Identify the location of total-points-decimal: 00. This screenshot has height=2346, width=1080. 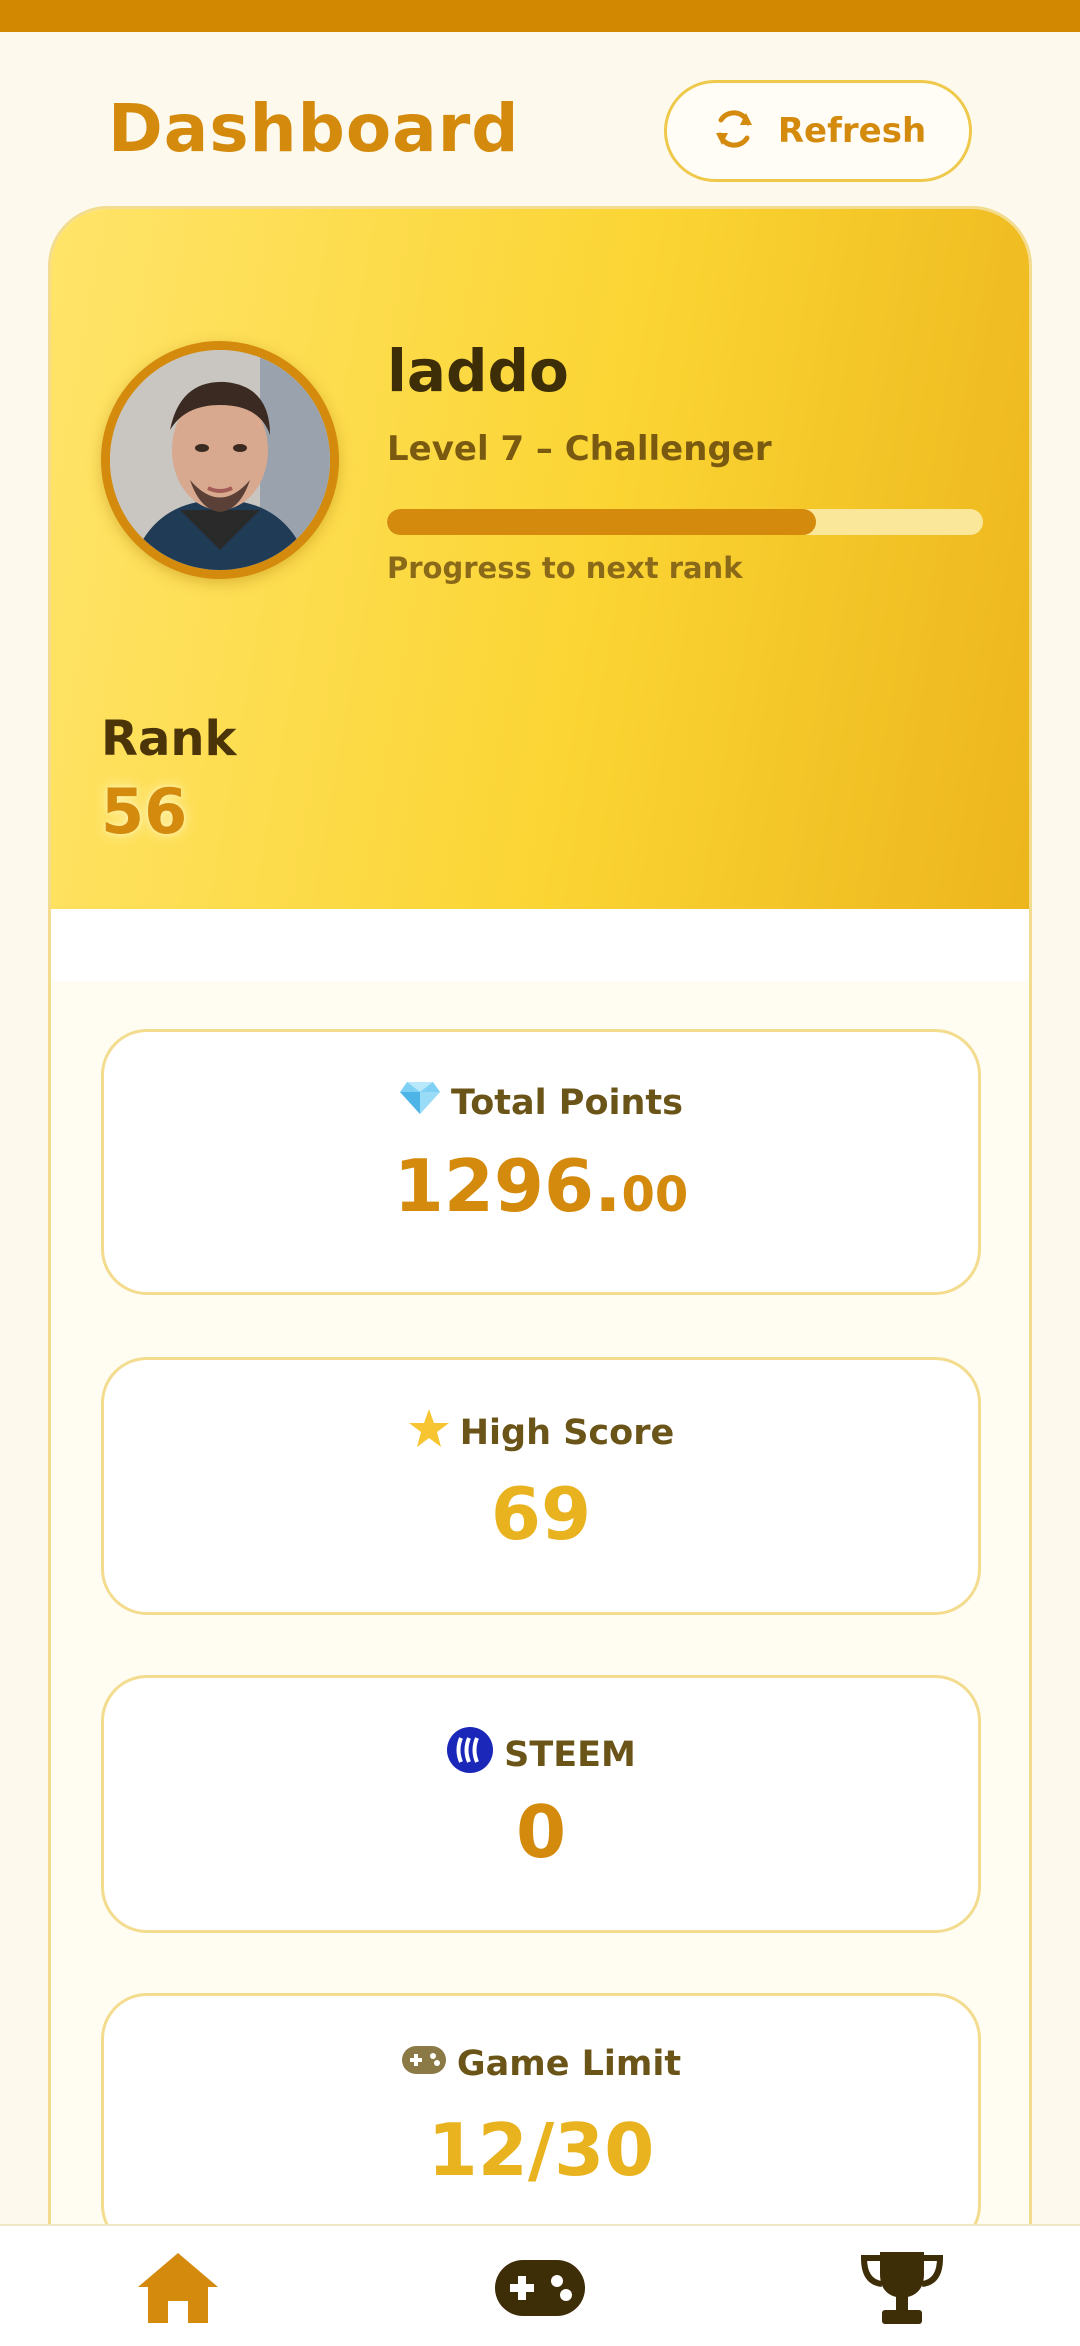
(655, 1195).